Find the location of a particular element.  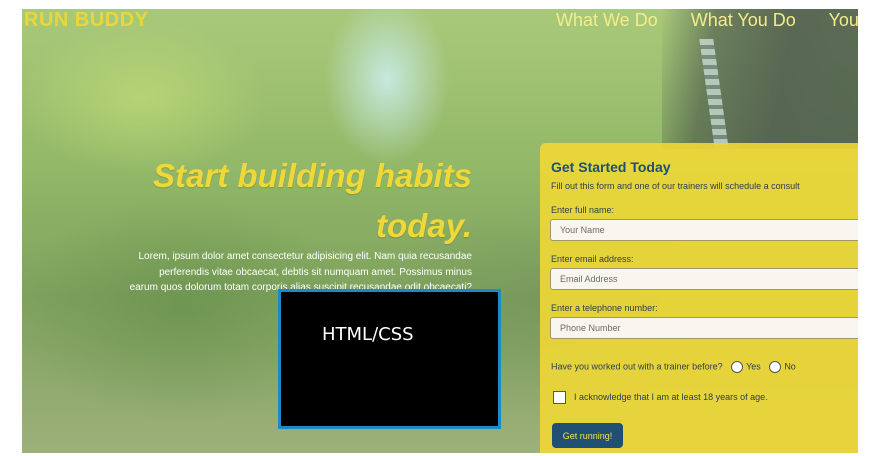

age-checkbox is located at coordinates (559, 397).